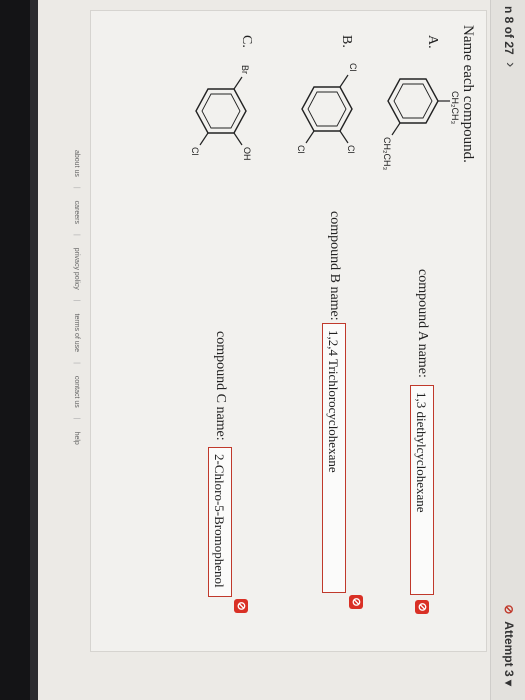 The height and width of the screenshot is (700, 525). What do you see at coordinates (220, 386) in the screenshot?
I see `compound-c-name-label: compound C name:` at bounding box center [220, 386].